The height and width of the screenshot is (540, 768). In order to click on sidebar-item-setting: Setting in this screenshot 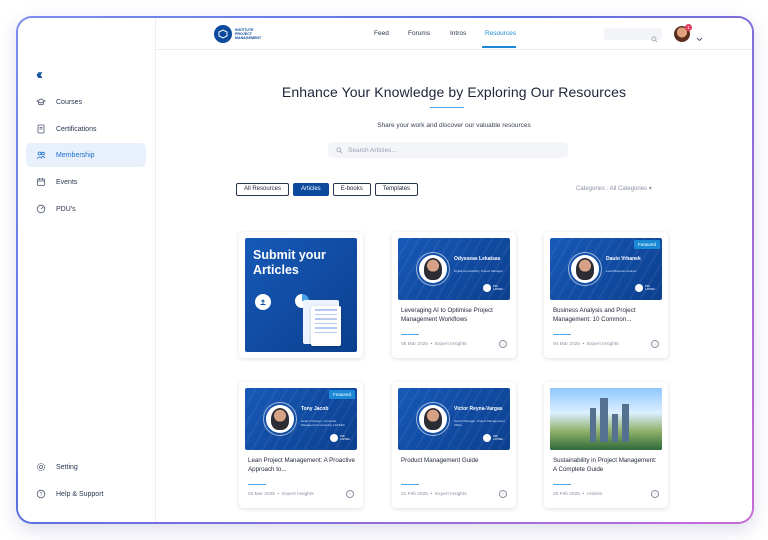, I will do `click(86, 467)`.